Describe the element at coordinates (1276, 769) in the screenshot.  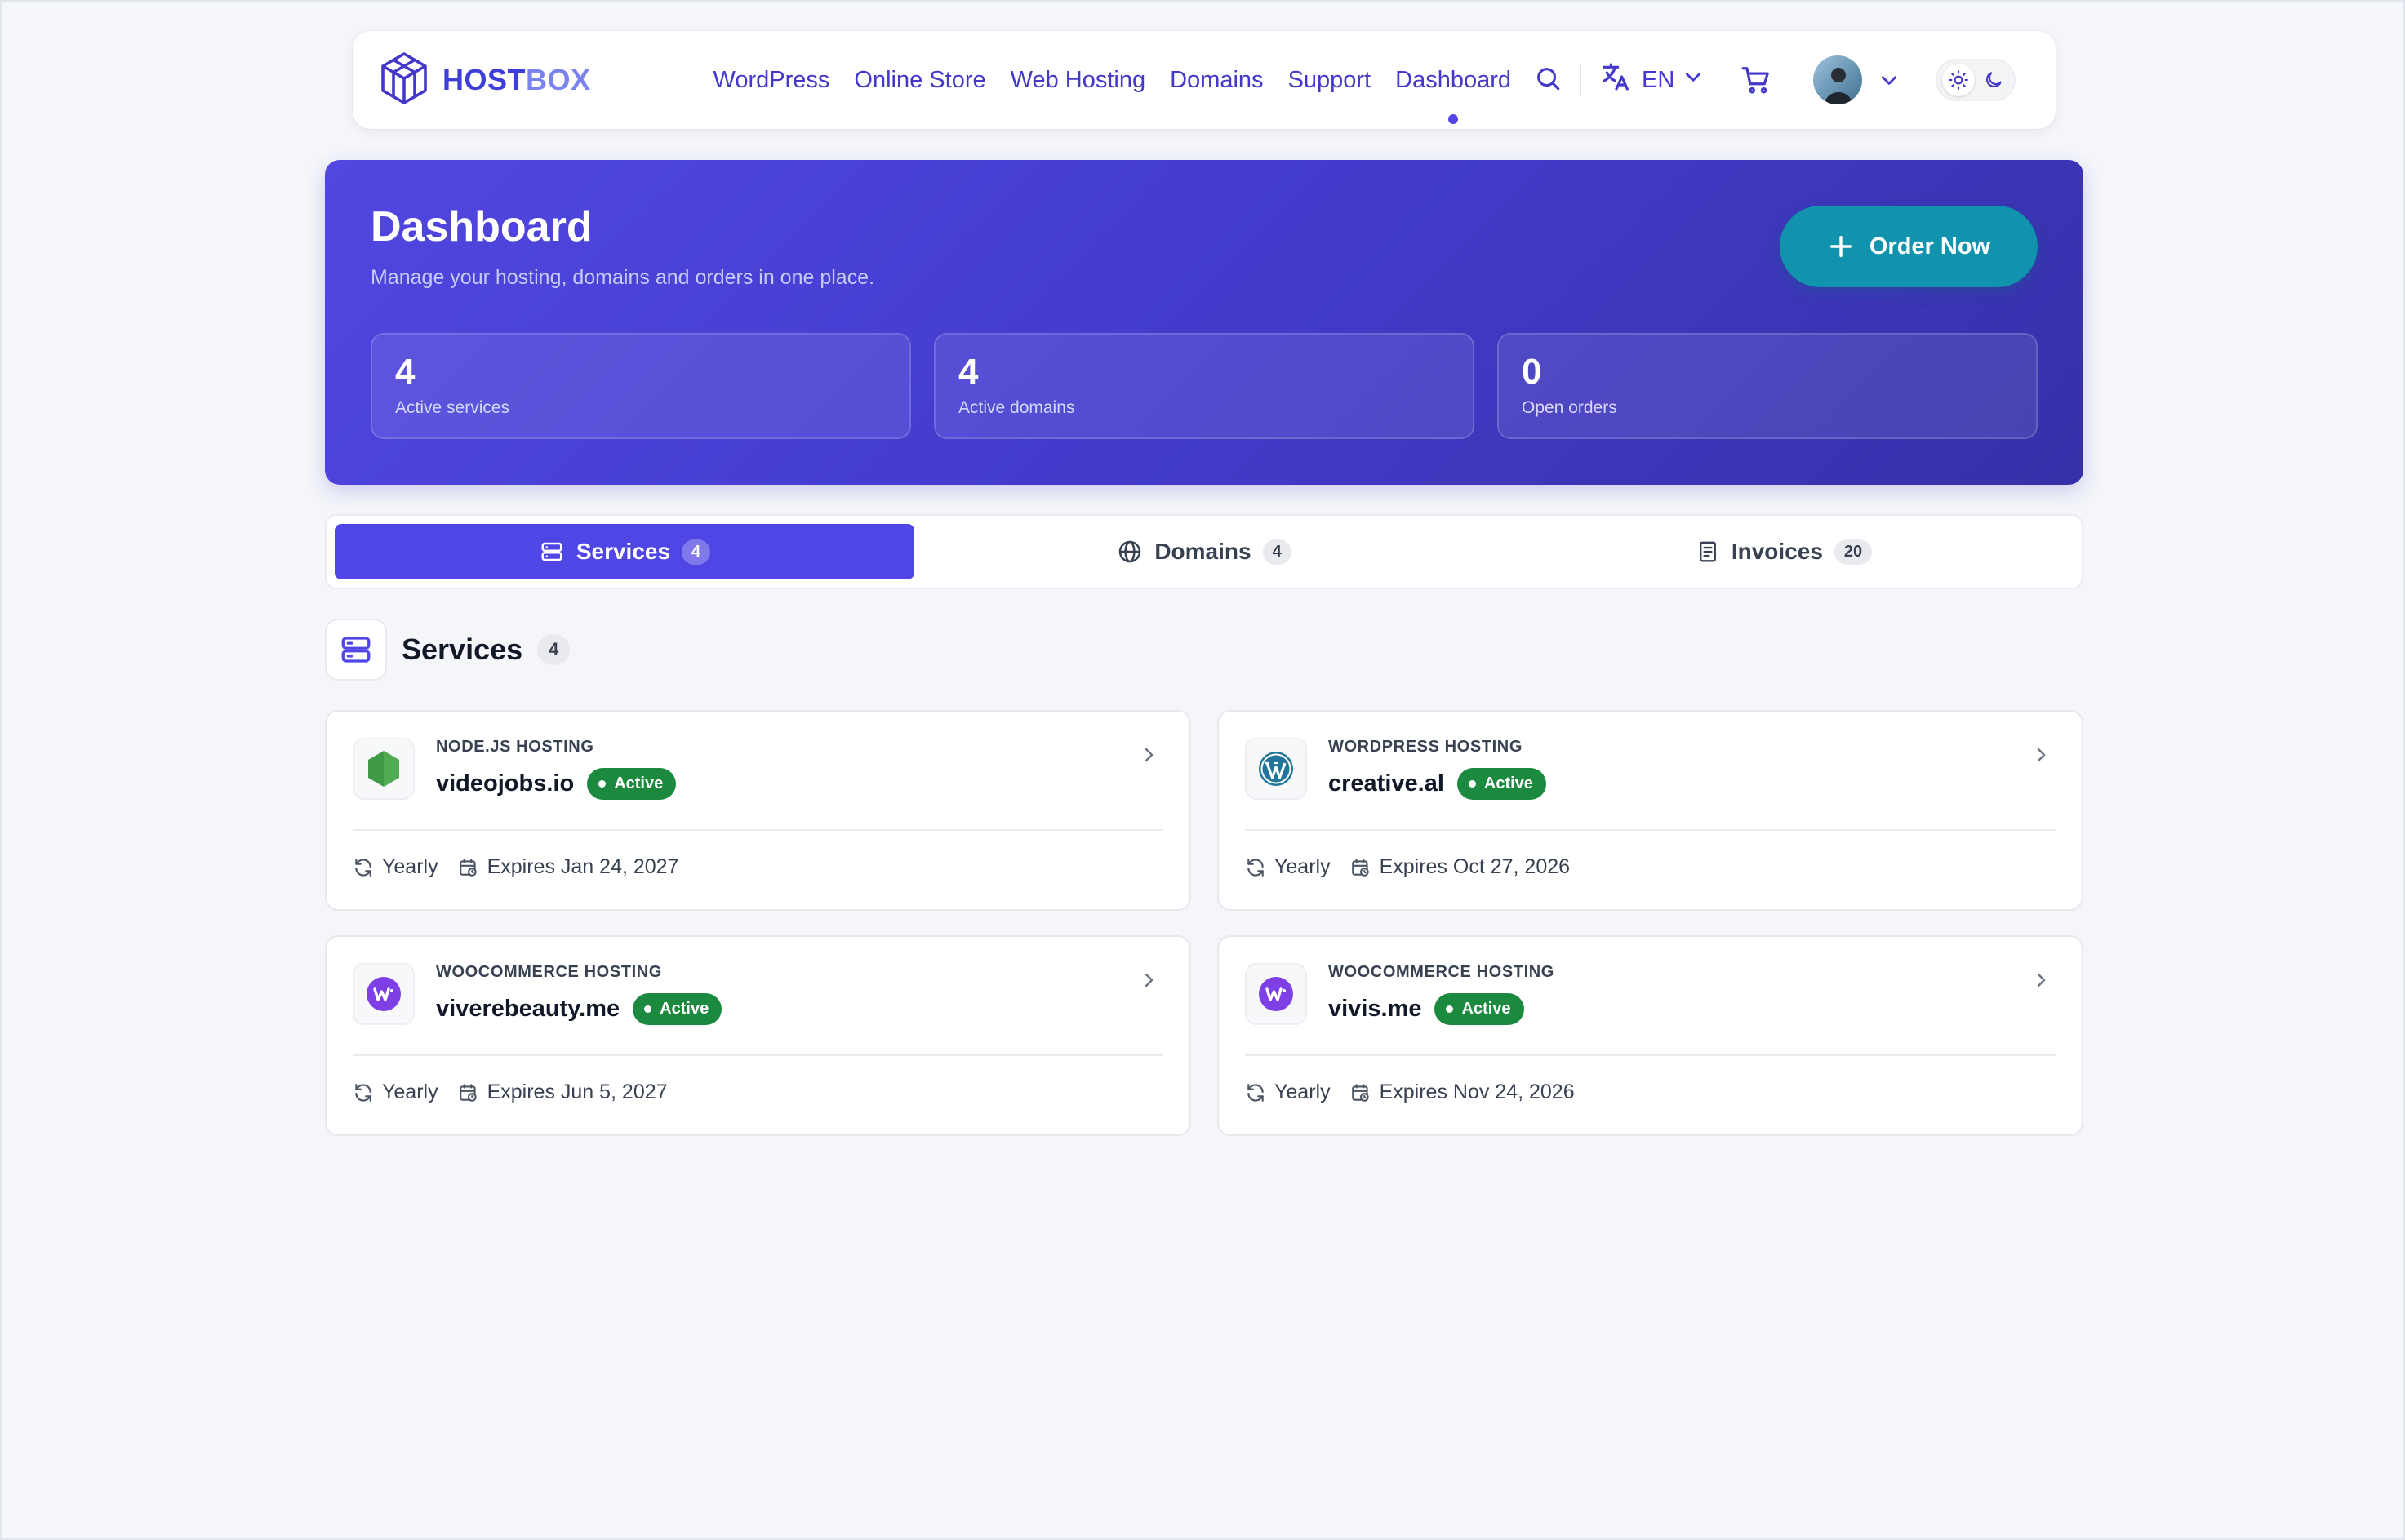
I see `wordpress-icon` at that location.